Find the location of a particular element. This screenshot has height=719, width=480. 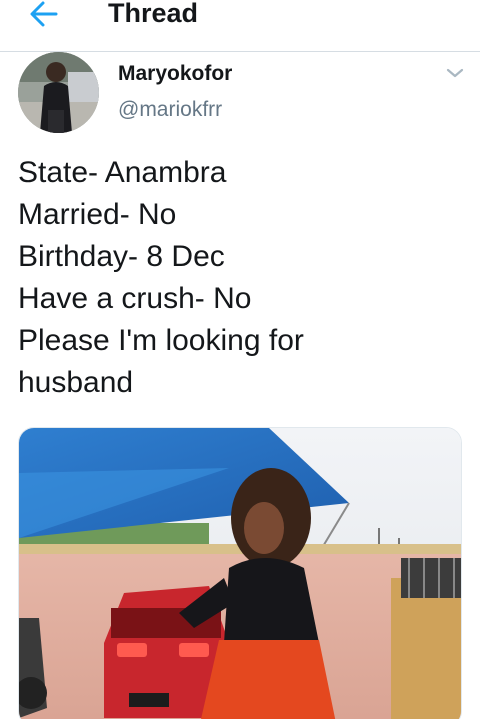

chevron-down-icon is located at coordinates (455, 73).